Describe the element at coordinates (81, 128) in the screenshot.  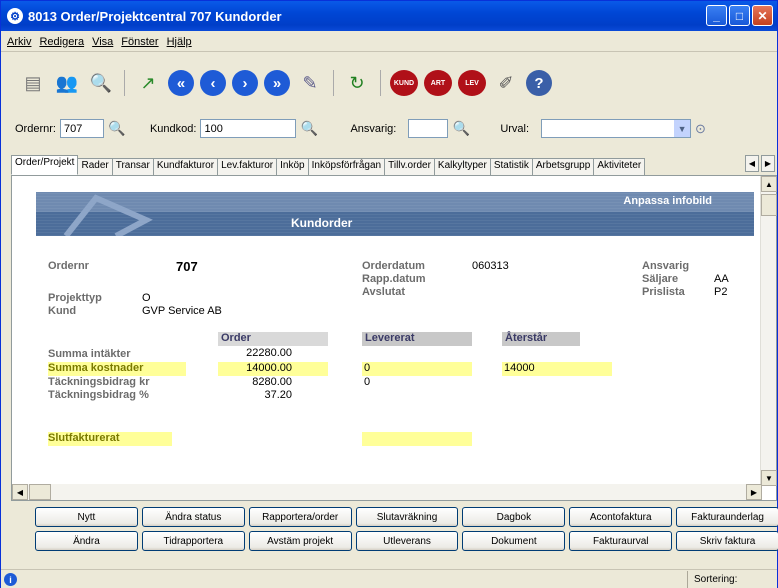
I see `ordernr-input` at that location.